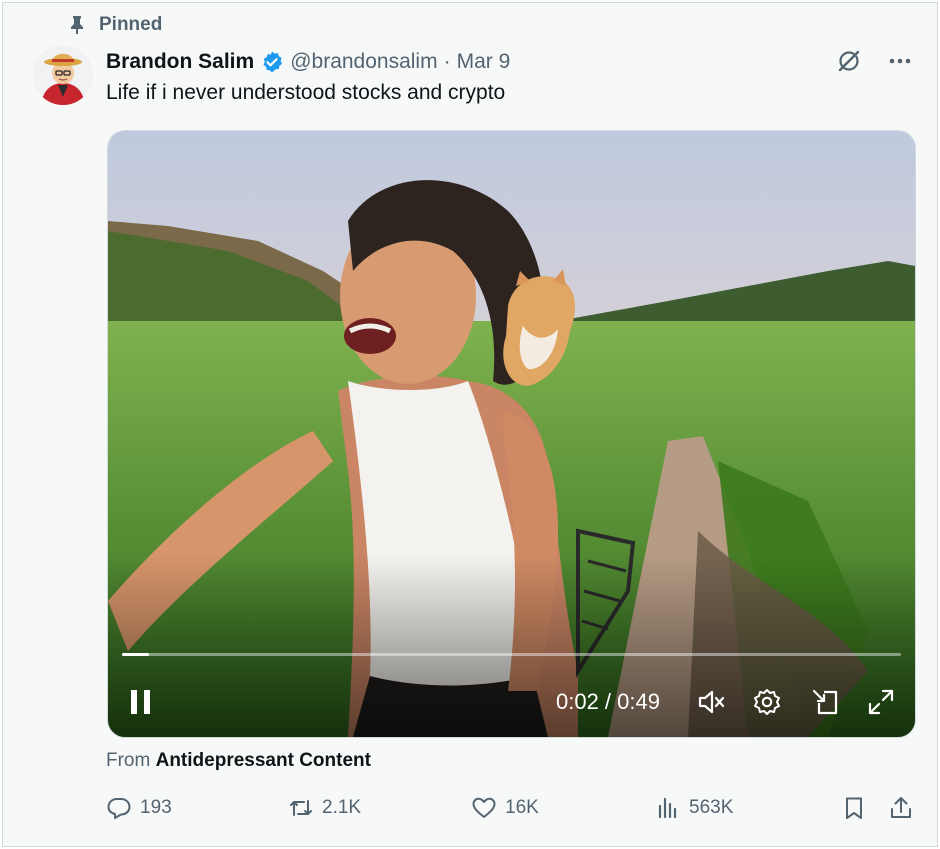  I want to click on bookmark-icon, so click(854, 808).